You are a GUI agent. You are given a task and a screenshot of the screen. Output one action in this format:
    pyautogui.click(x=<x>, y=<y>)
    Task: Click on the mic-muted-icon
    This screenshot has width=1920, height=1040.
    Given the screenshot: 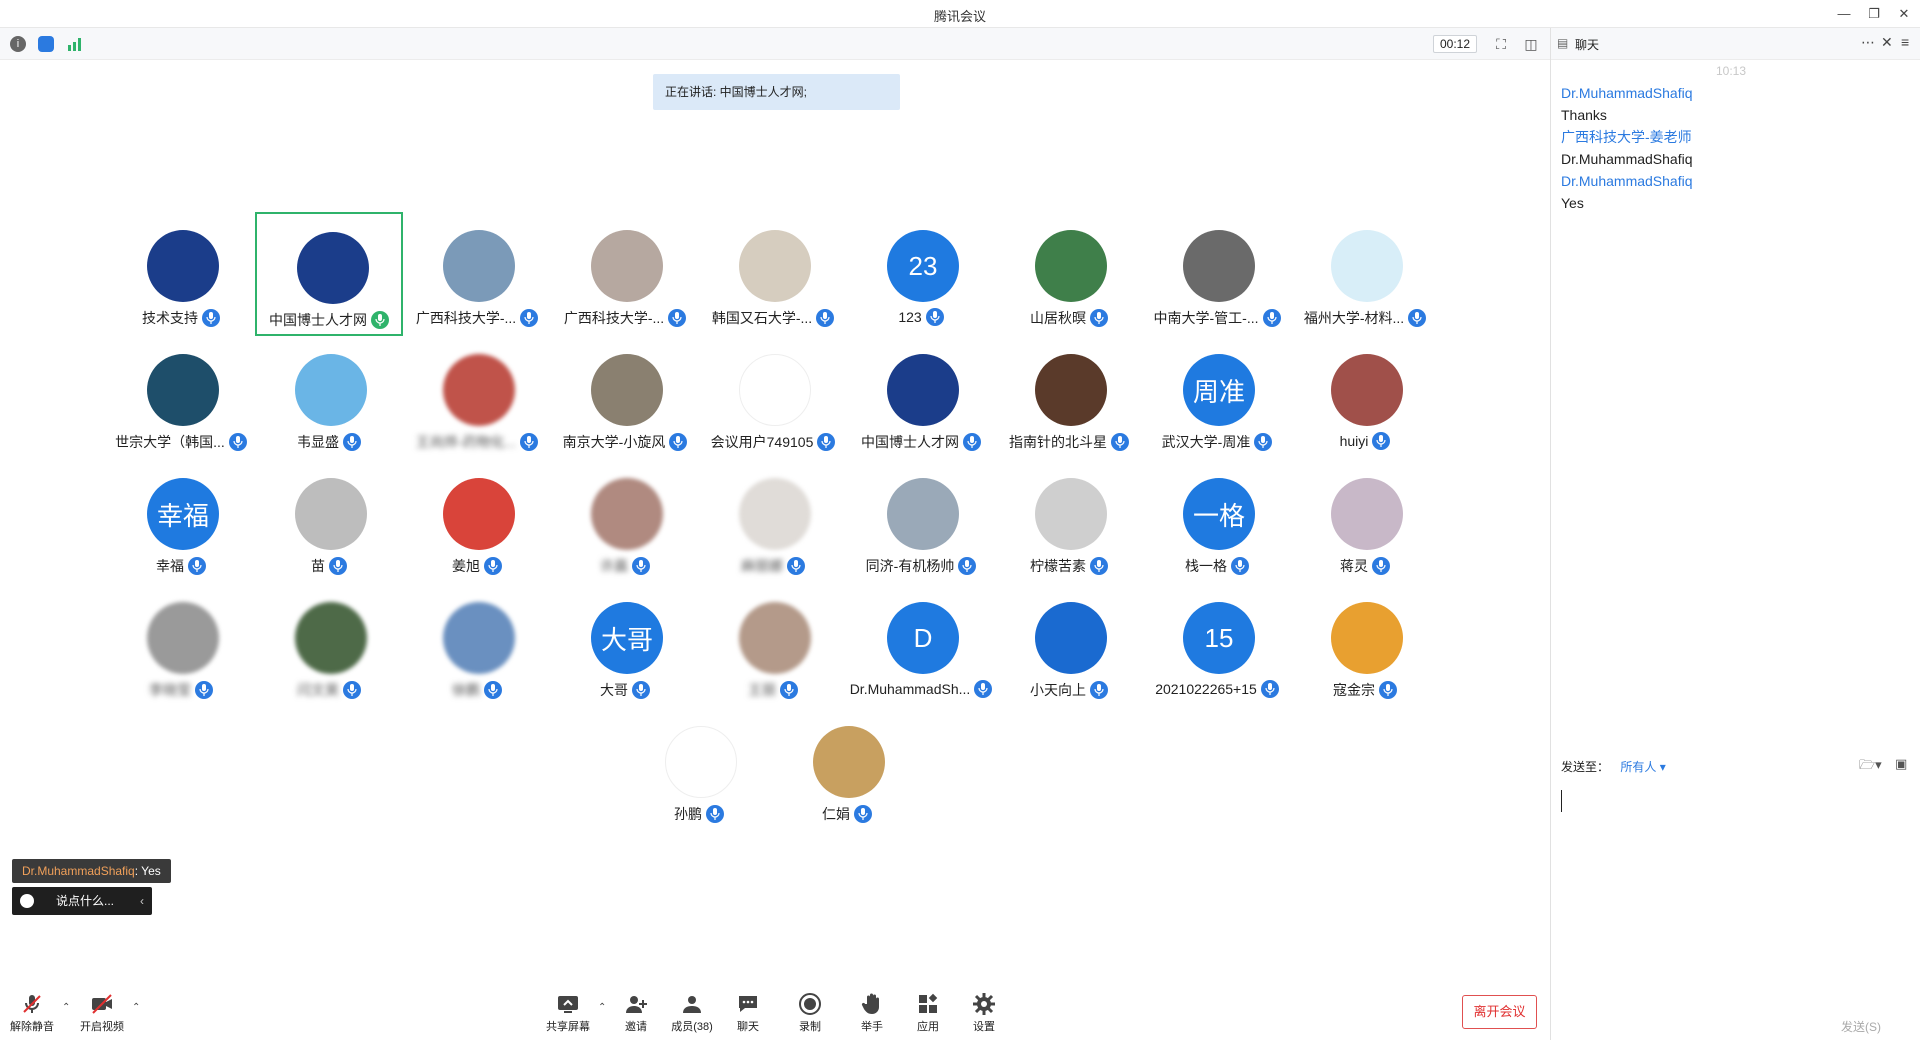 What is the action you would take?
    pyautogui.click(x=32, y=1004)
    